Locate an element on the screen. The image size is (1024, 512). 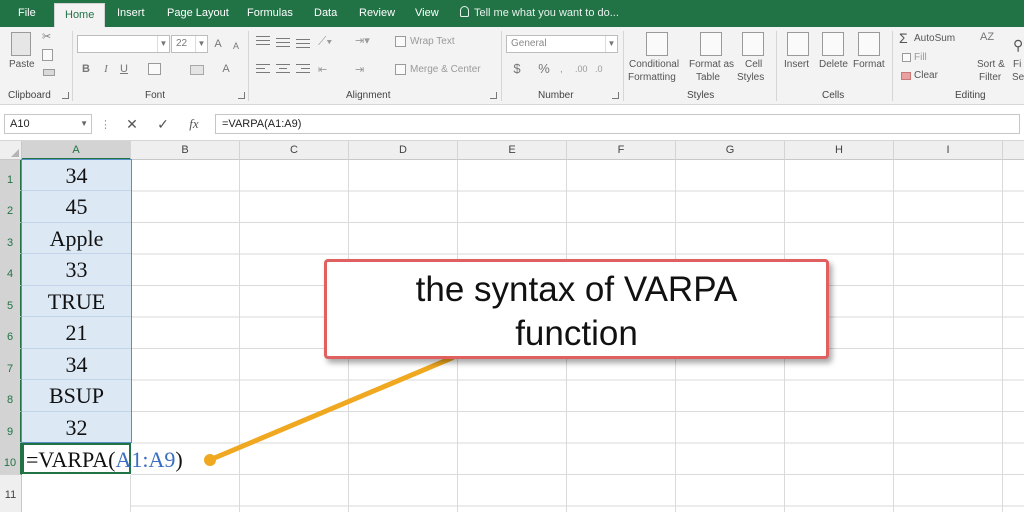
formula-input: =VARPA(A1:A9) is located at coordinates (617, 124).